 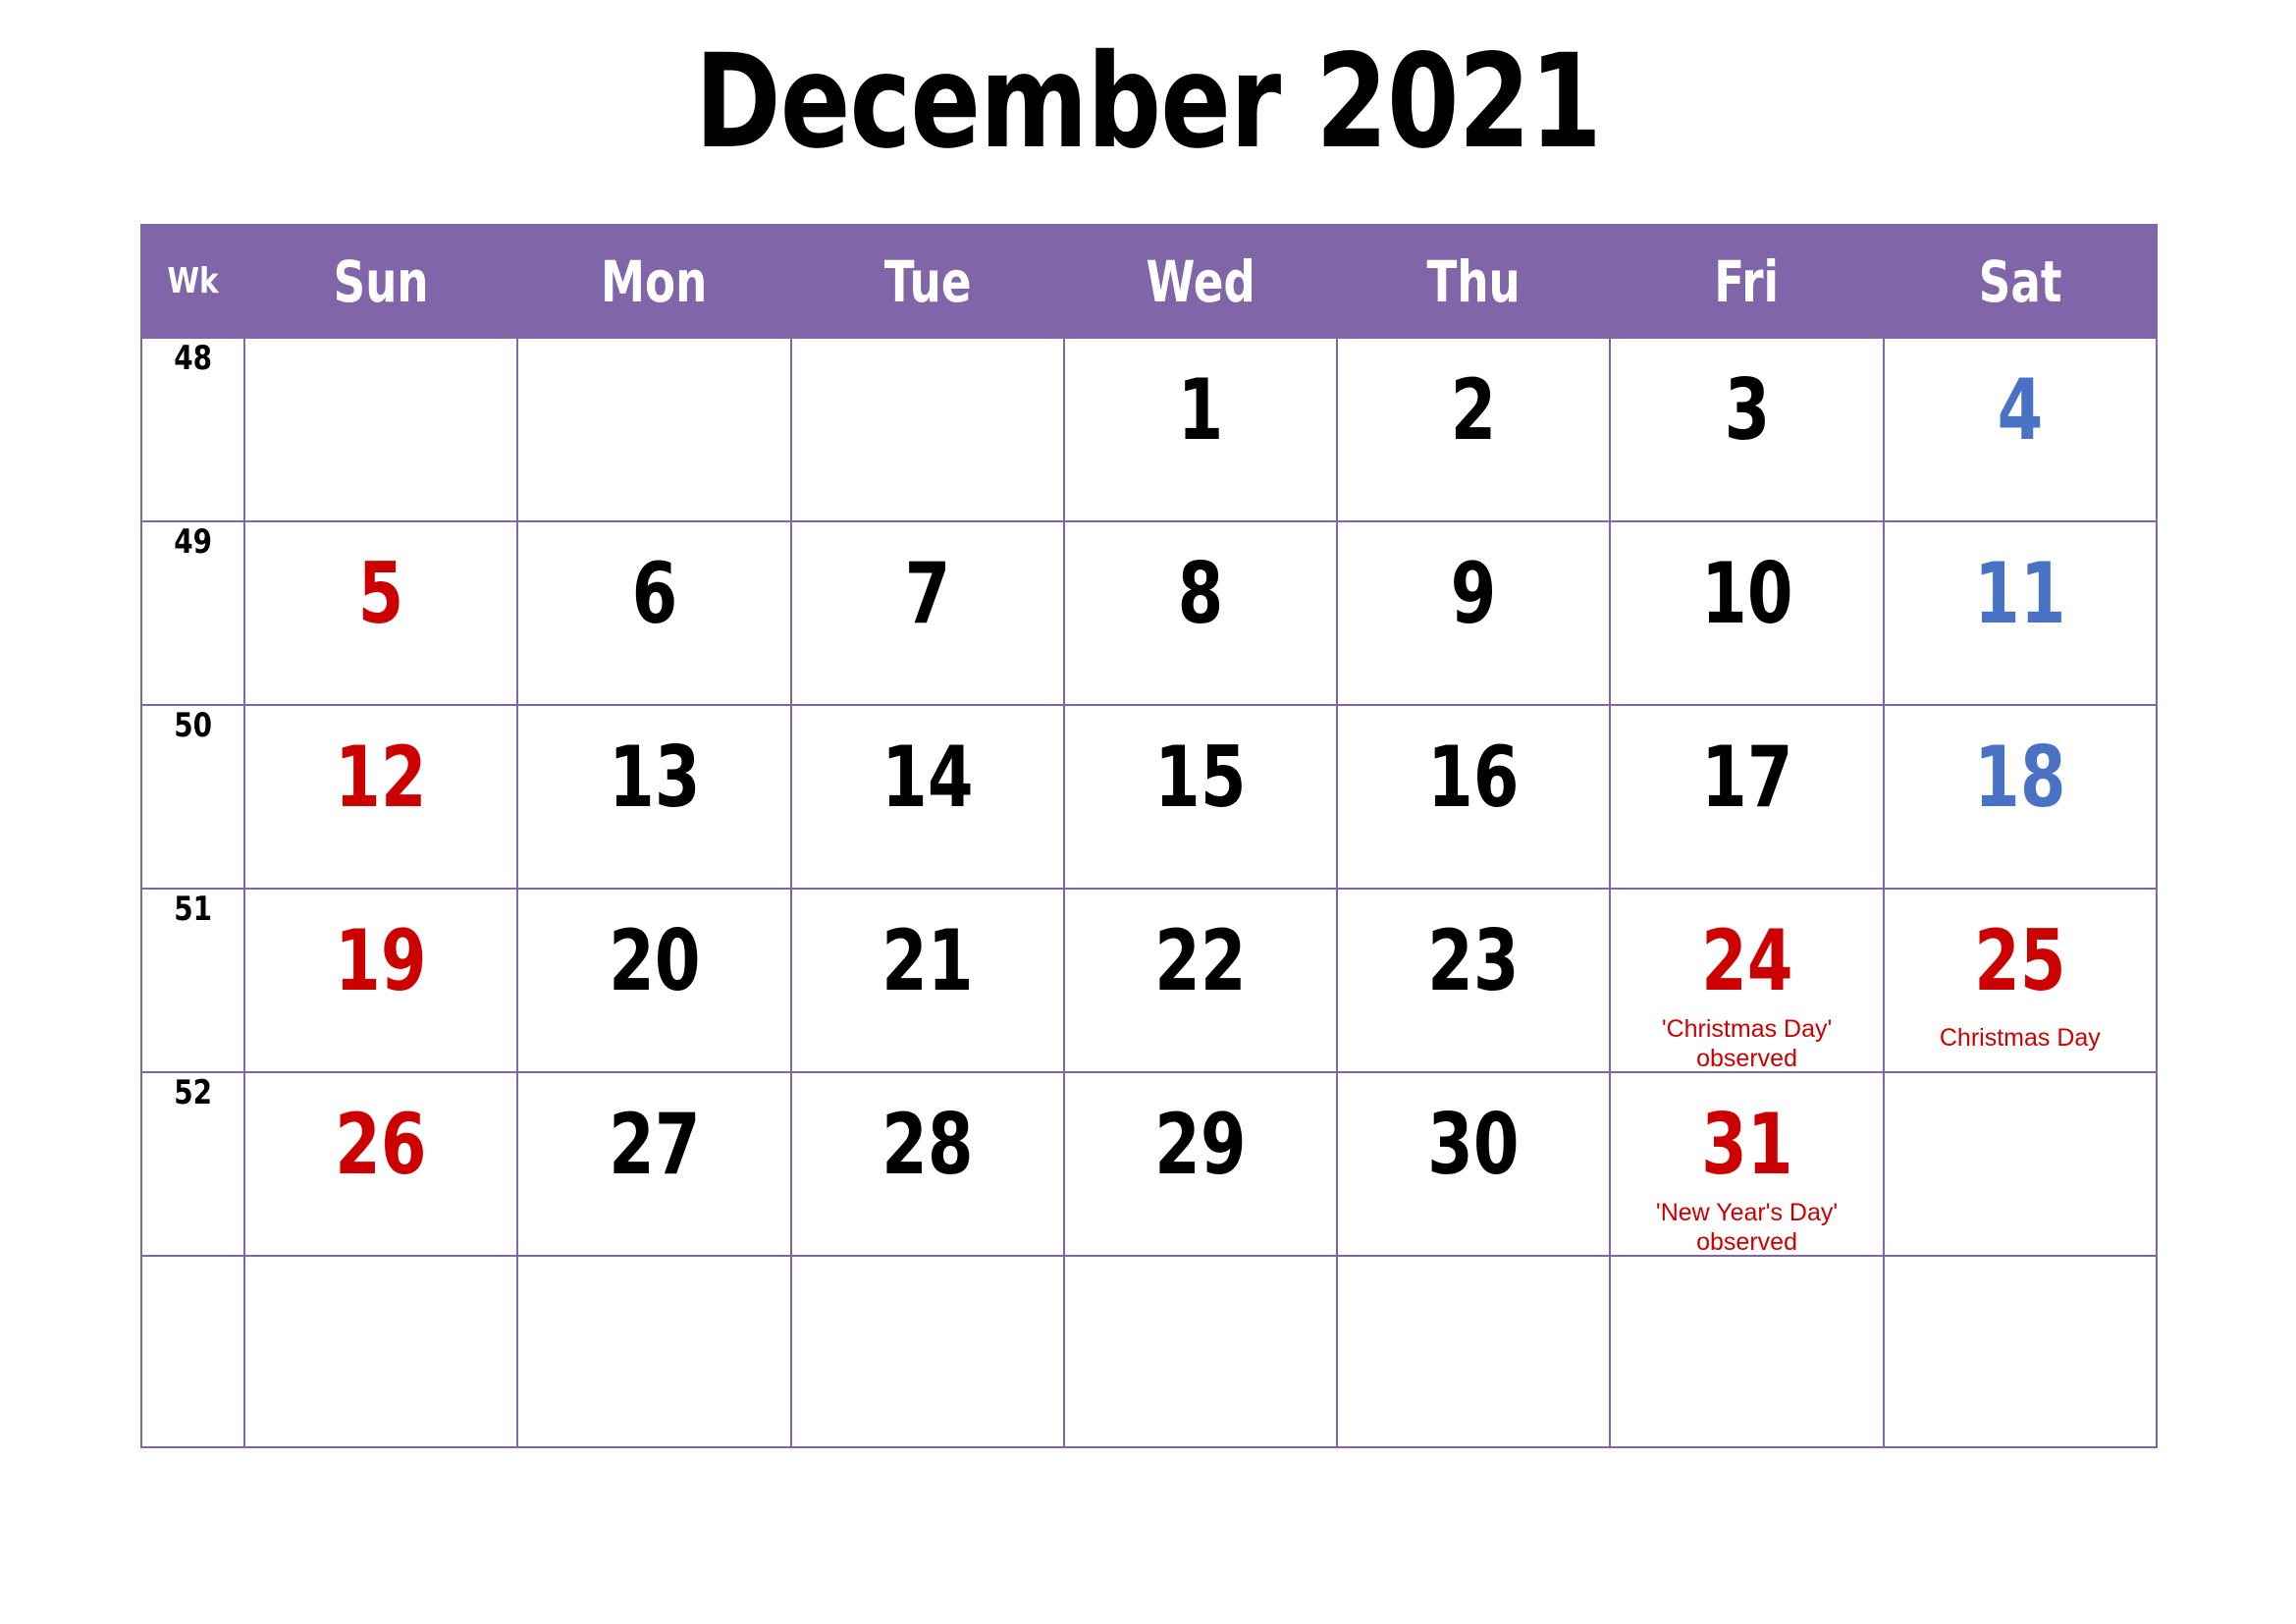 What do you see at coordinates (653, 961) in the screenshot?
I see `day-number: 20` at bounding box center [653, 961].